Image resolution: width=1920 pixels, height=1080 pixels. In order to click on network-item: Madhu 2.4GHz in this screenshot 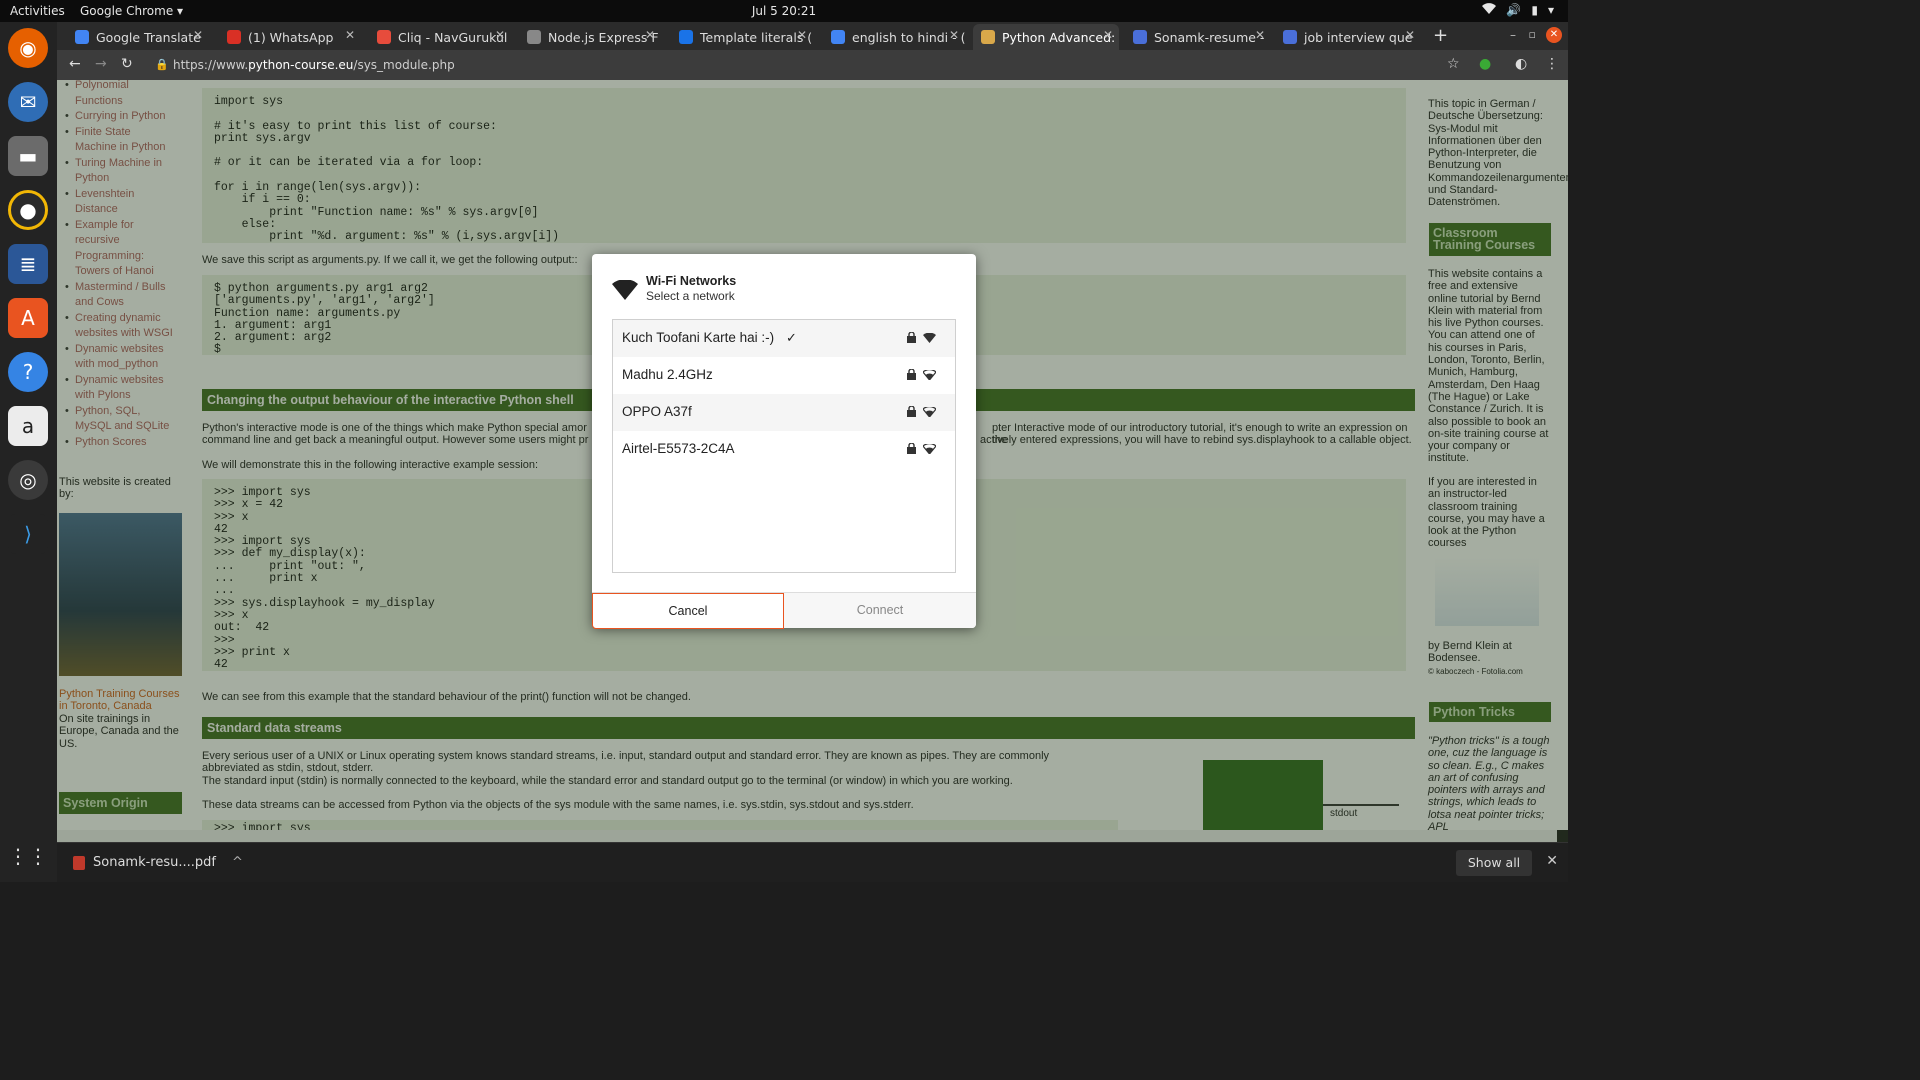, I will do `click(784, 375)`.